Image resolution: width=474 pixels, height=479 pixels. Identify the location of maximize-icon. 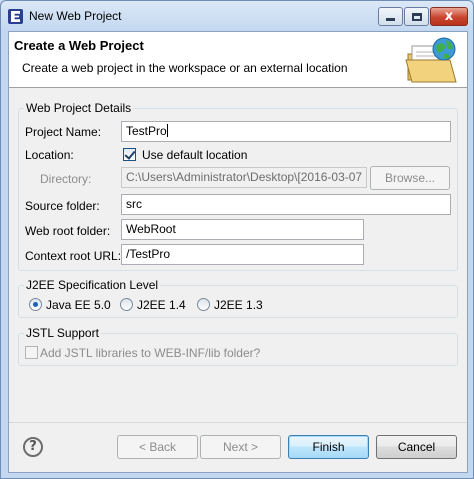
(416, 16).